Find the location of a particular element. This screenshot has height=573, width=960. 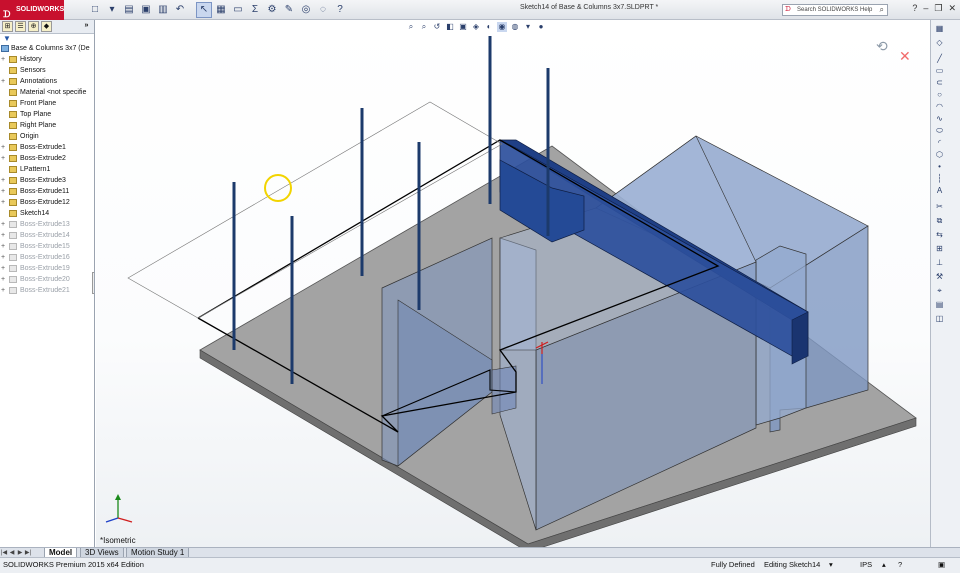

solidworks-logo: ᗪ SOLIDWORKS is located at coordinates (32, 10).